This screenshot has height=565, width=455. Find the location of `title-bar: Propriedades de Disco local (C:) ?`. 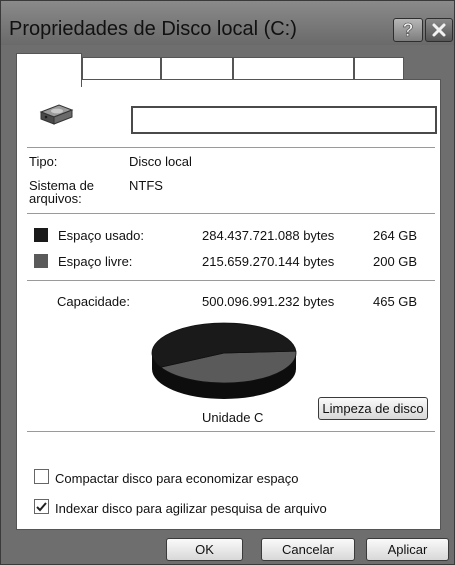

title-bar: Propriedades de Disco local (C:) ? is located at coordinates (227, 23).